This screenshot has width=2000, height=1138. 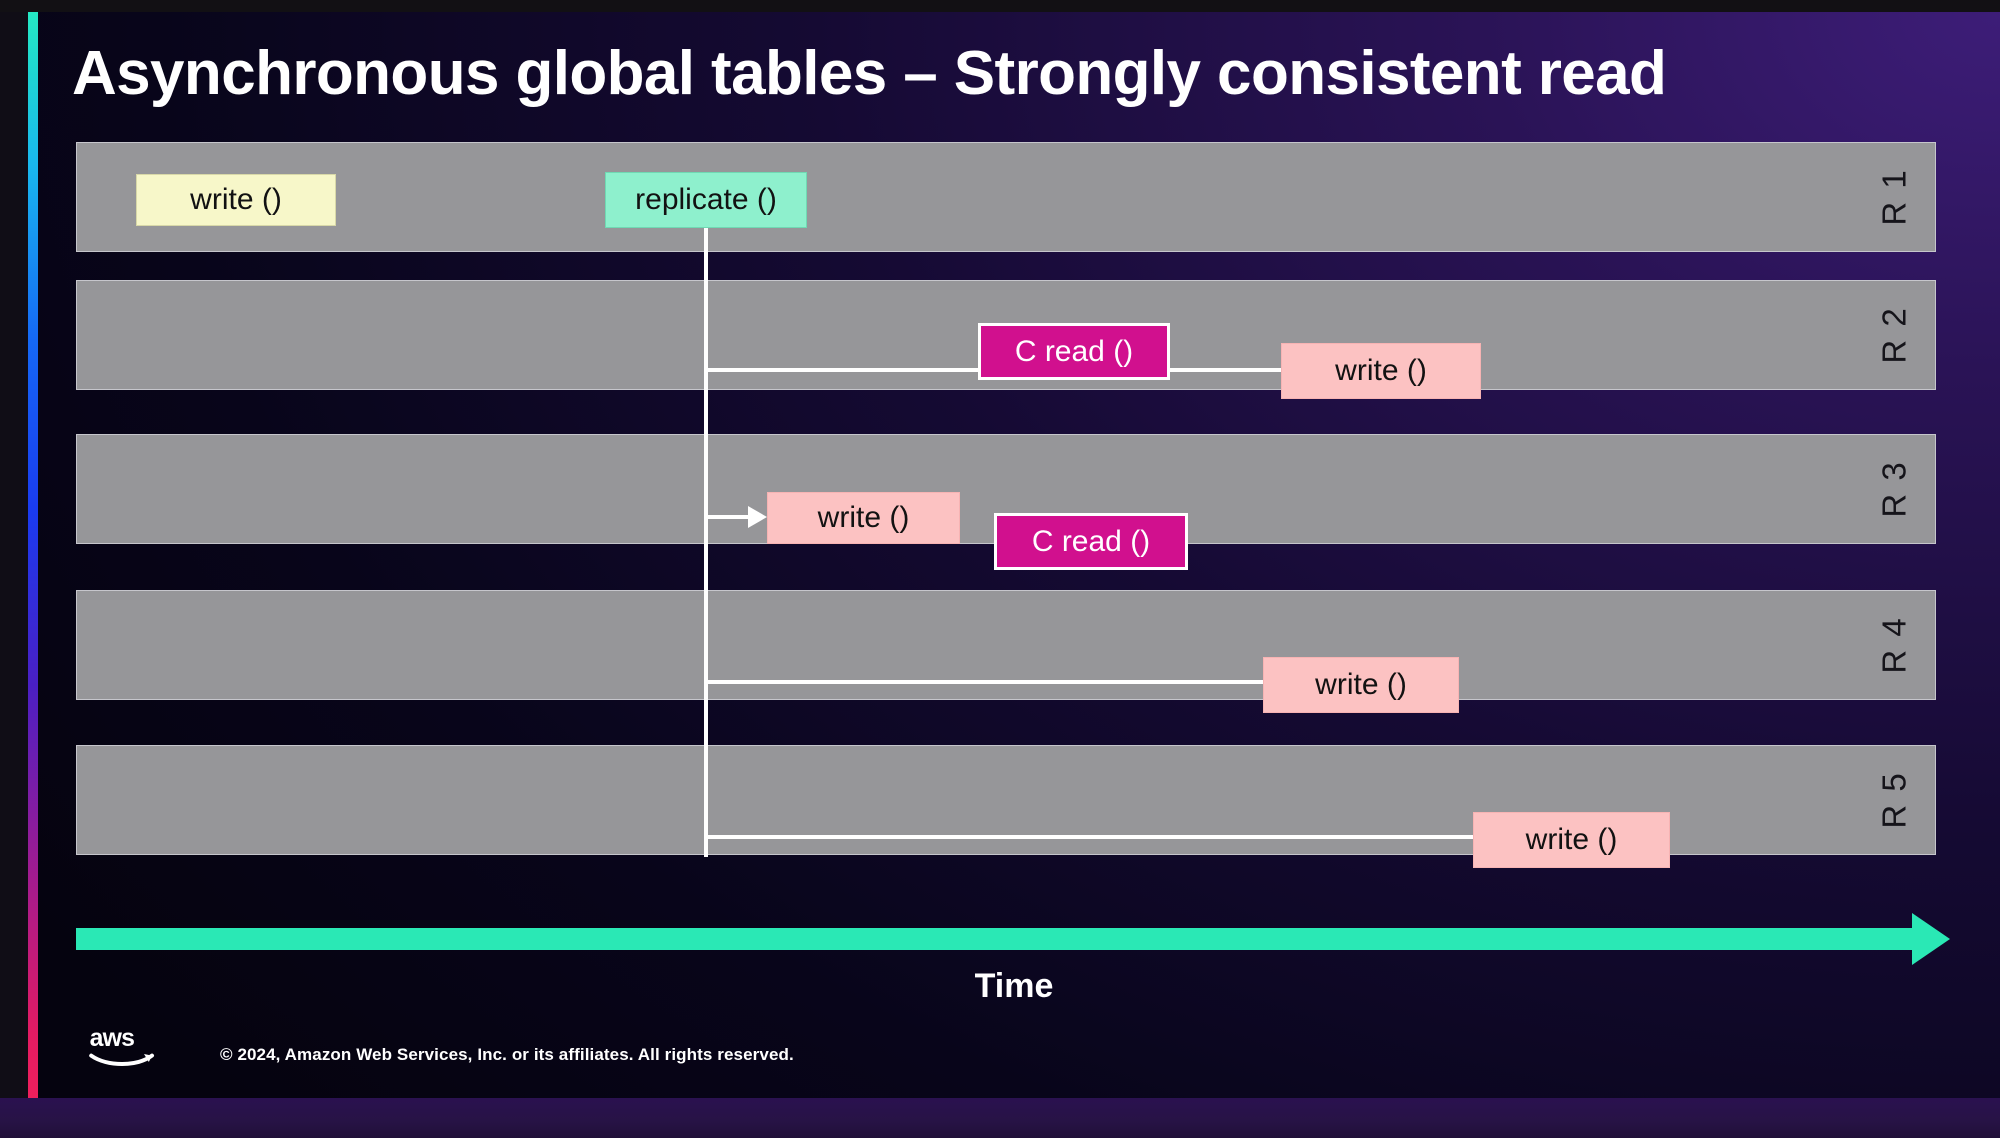 I want to click on aws-logo: aws, so click(x=128, y=1046).